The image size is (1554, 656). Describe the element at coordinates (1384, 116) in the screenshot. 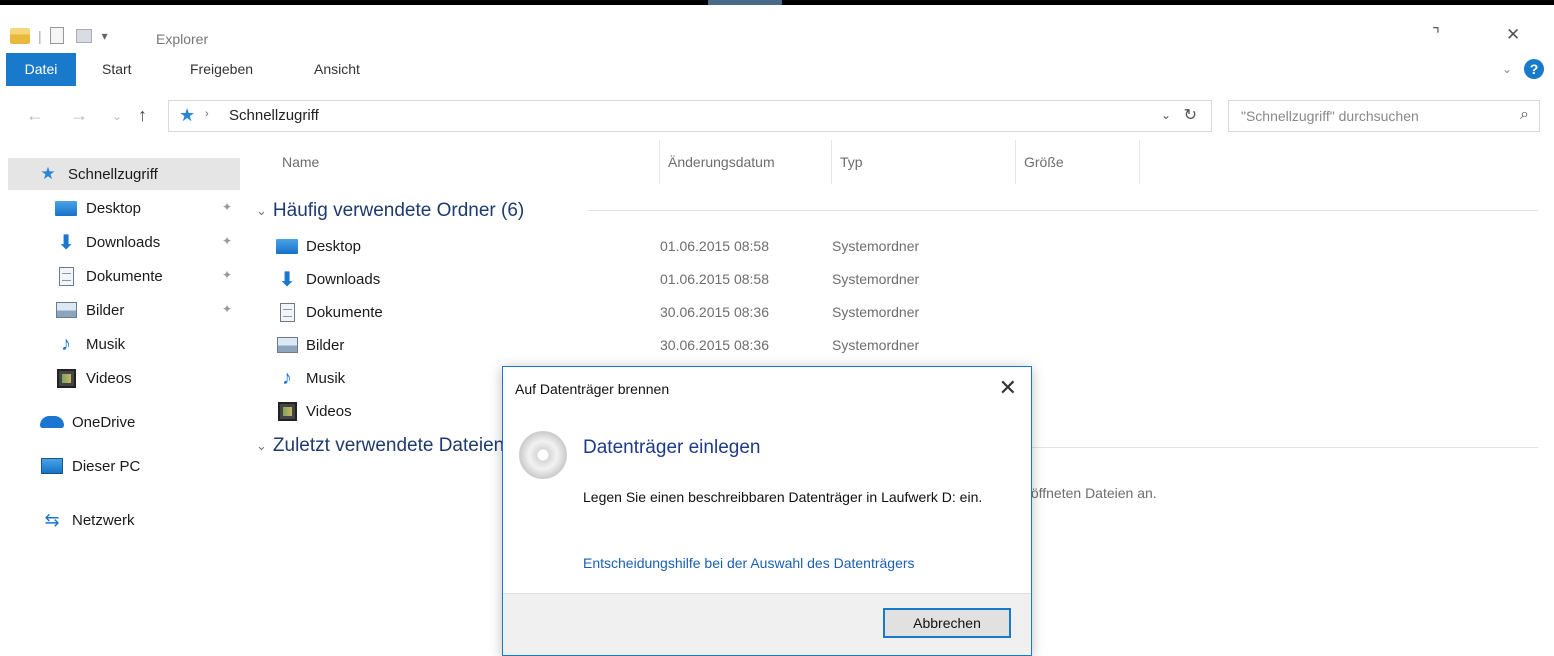

I see `search-input: "Schnellzugriff" durchsuchen ⌕` at that location.